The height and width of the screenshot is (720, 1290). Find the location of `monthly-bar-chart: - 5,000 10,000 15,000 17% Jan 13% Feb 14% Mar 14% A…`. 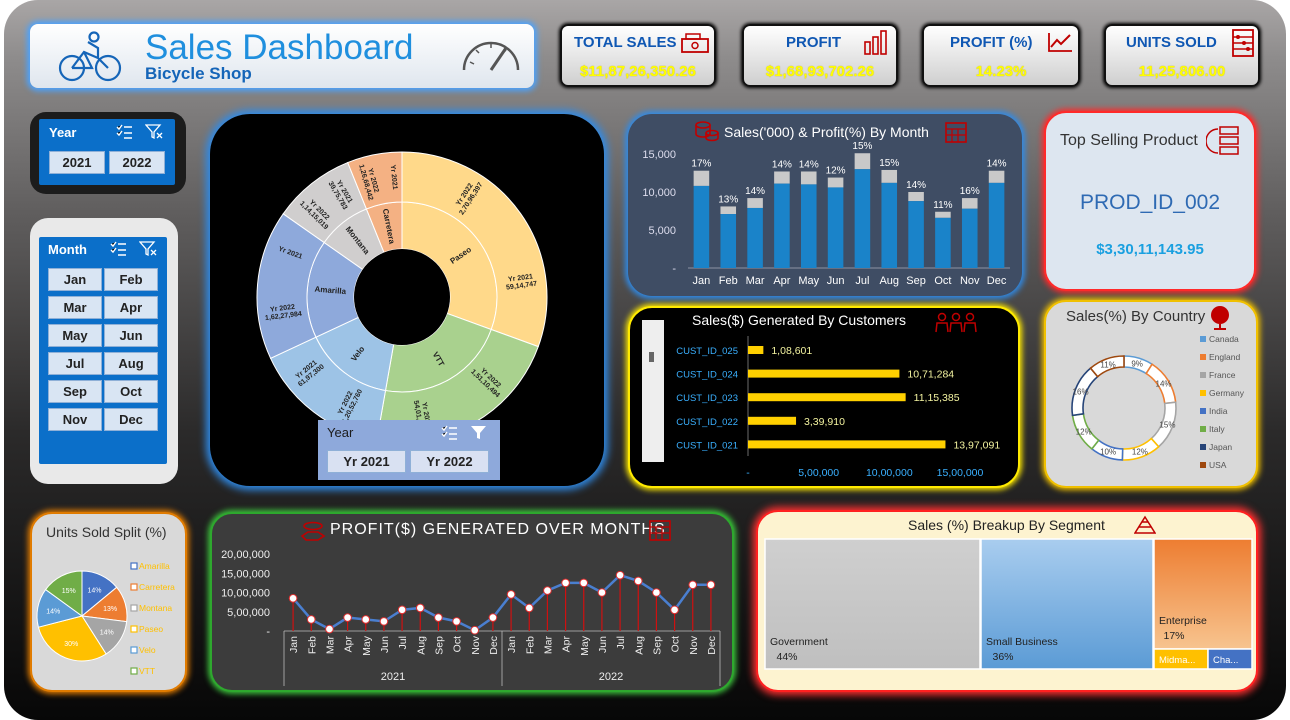

monthly-bar-chart: - 5,000 10,000 15,000 17% Jan 13% Feb 14% Mar 14% A… is located at coordinates (826, 214).